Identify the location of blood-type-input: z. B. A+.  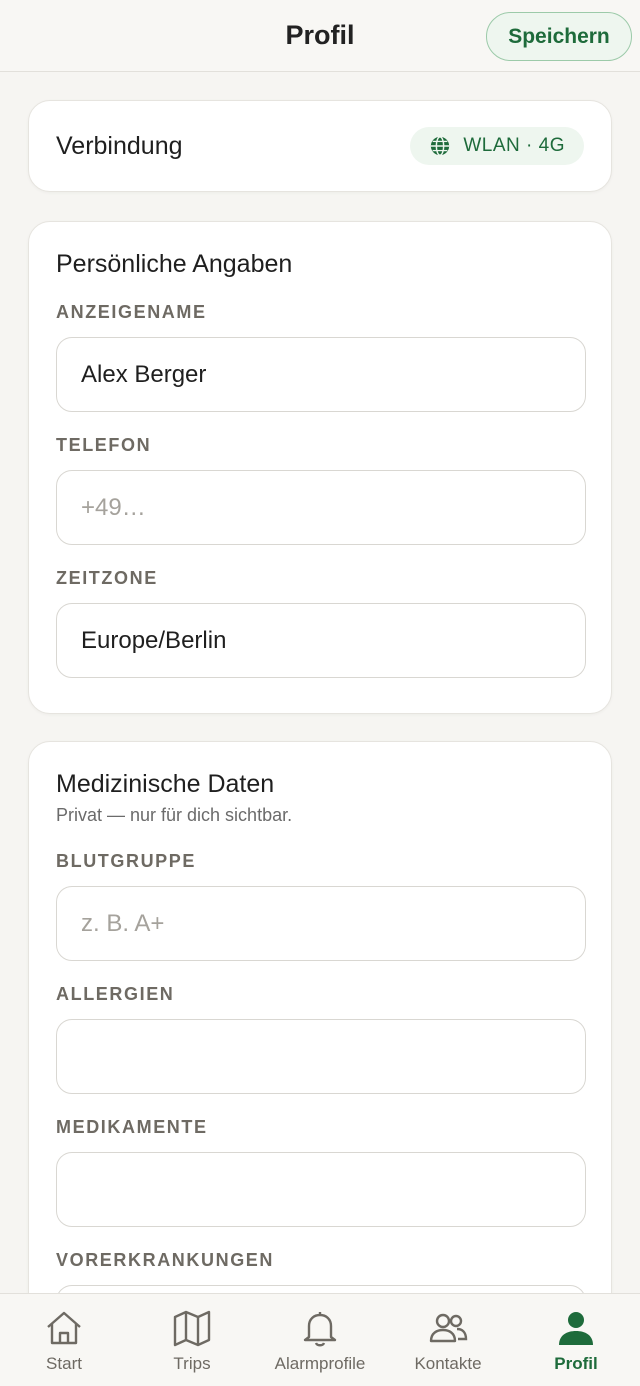
(321, 923).